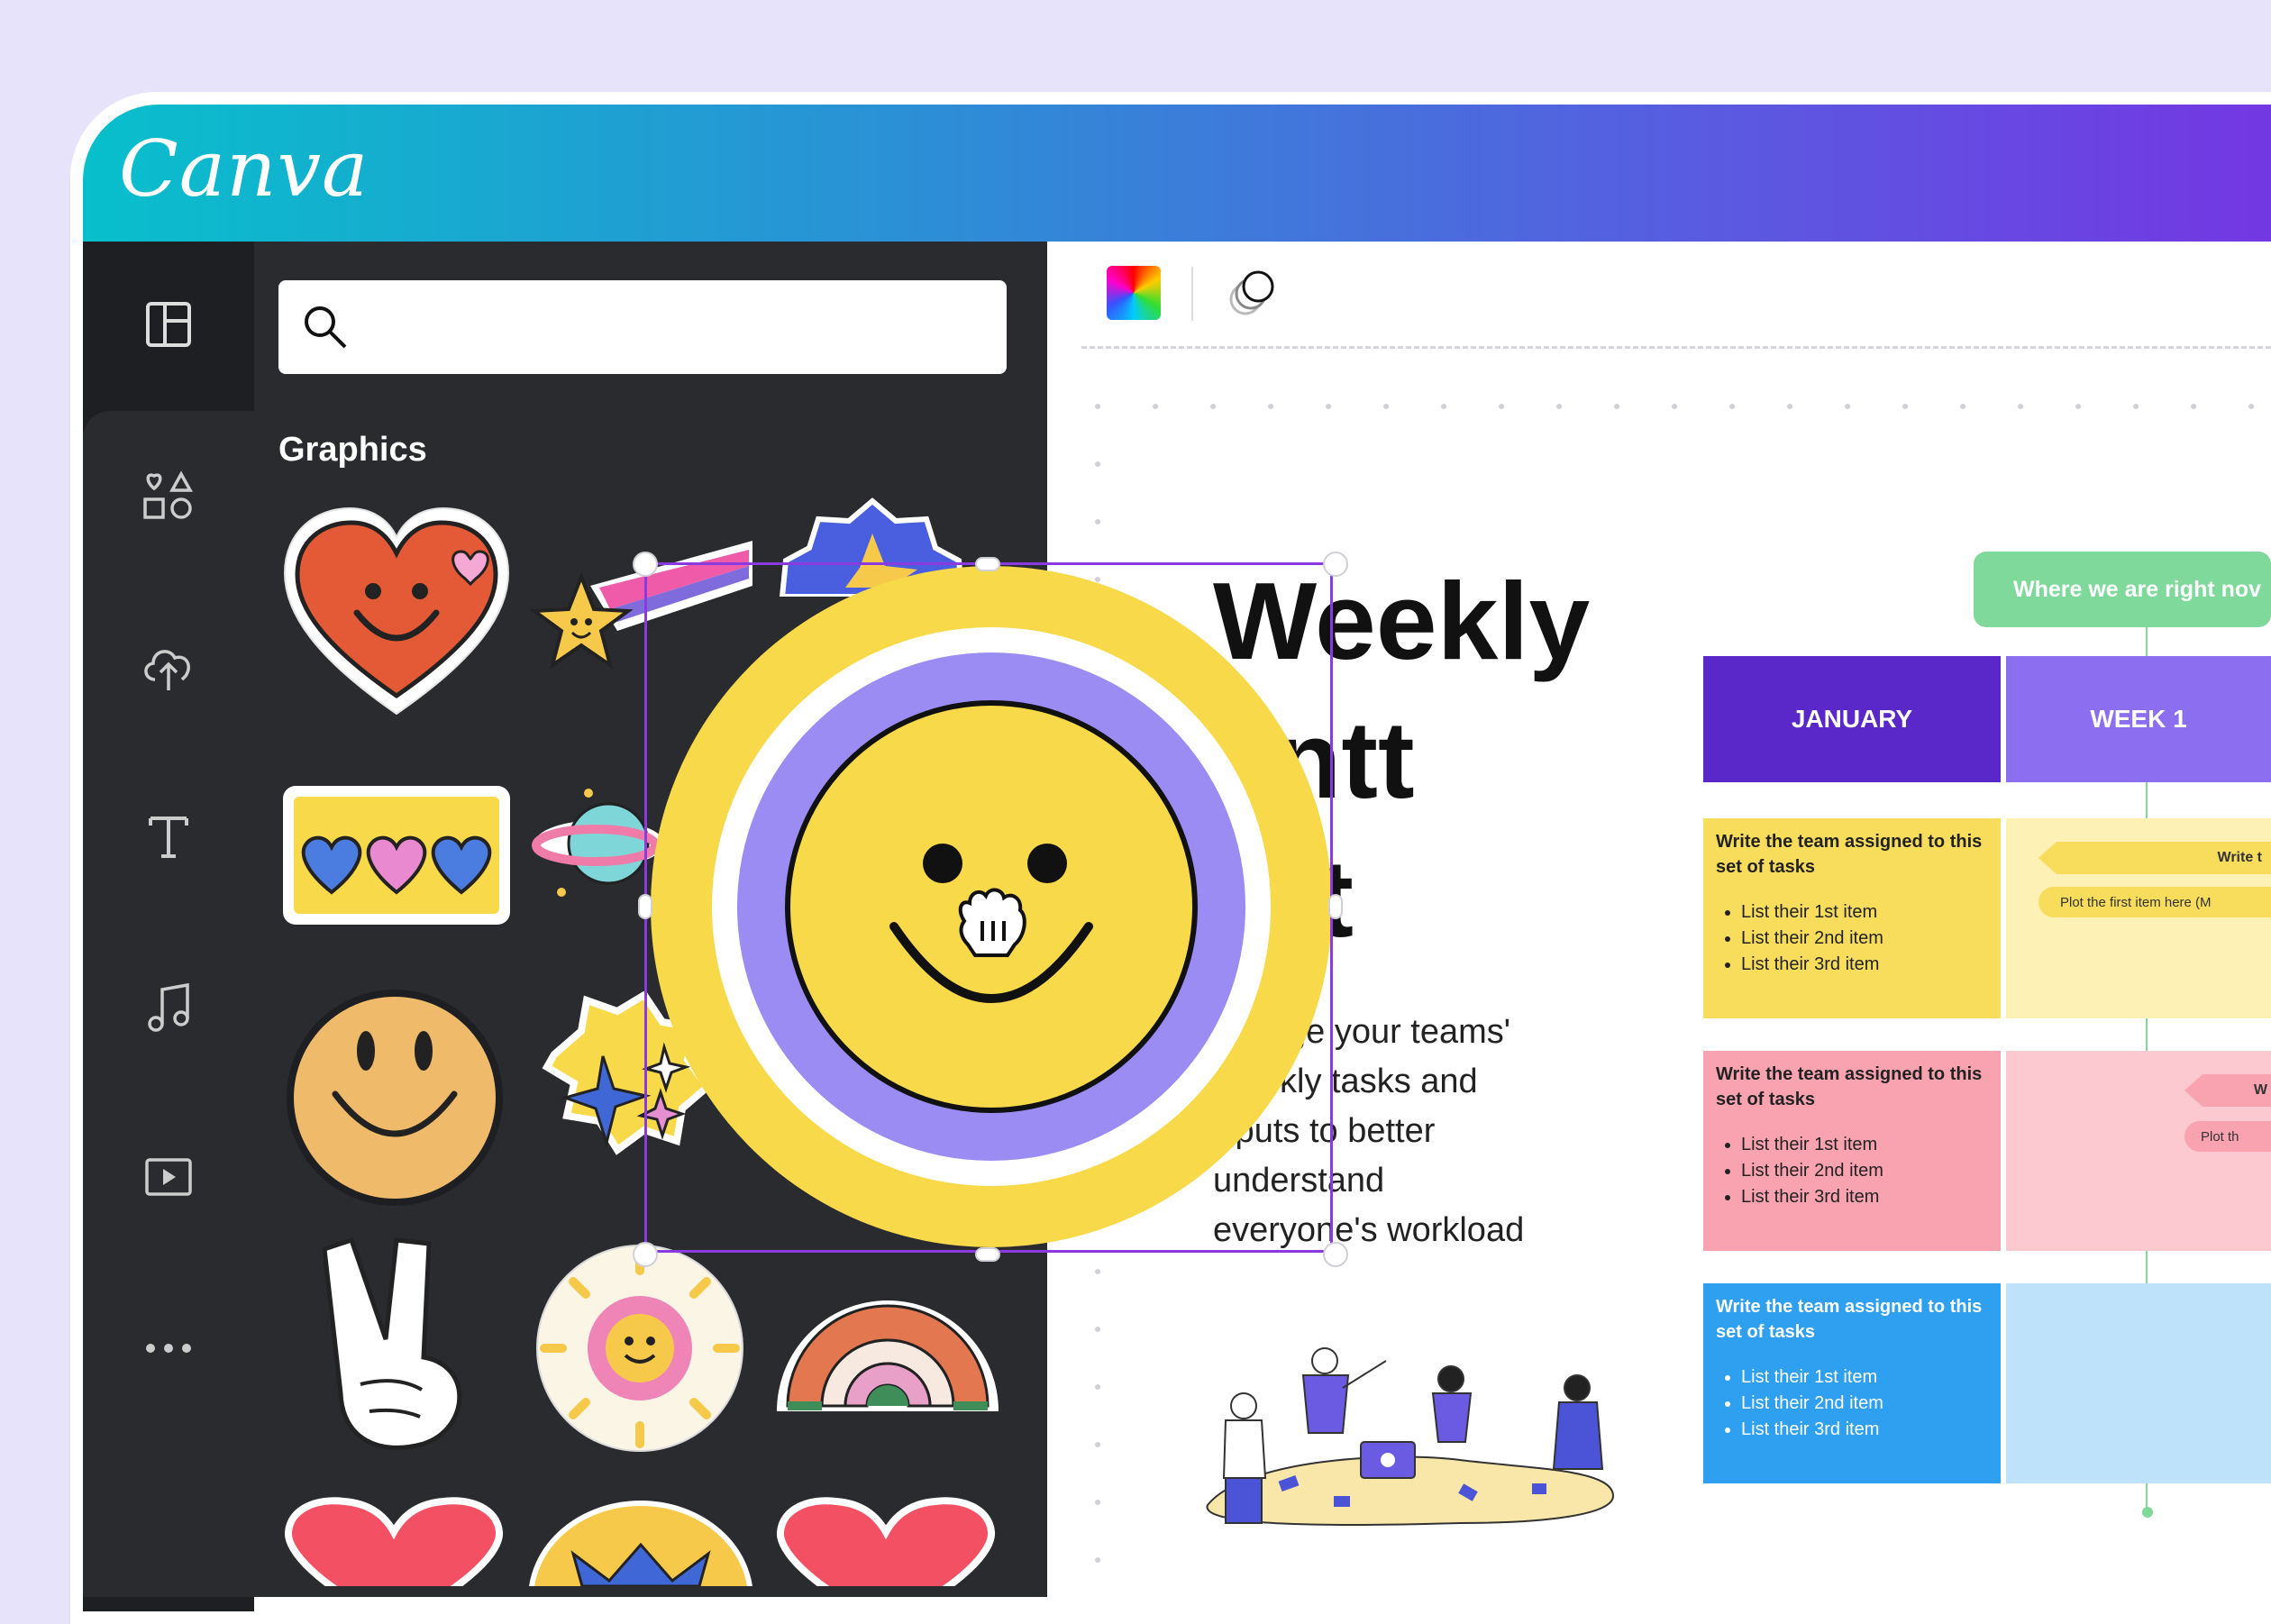  What do you see at coordinates (1335, 906) in the screenshot?
I see `resize-handle-right` at bounding box center [1335, 906].